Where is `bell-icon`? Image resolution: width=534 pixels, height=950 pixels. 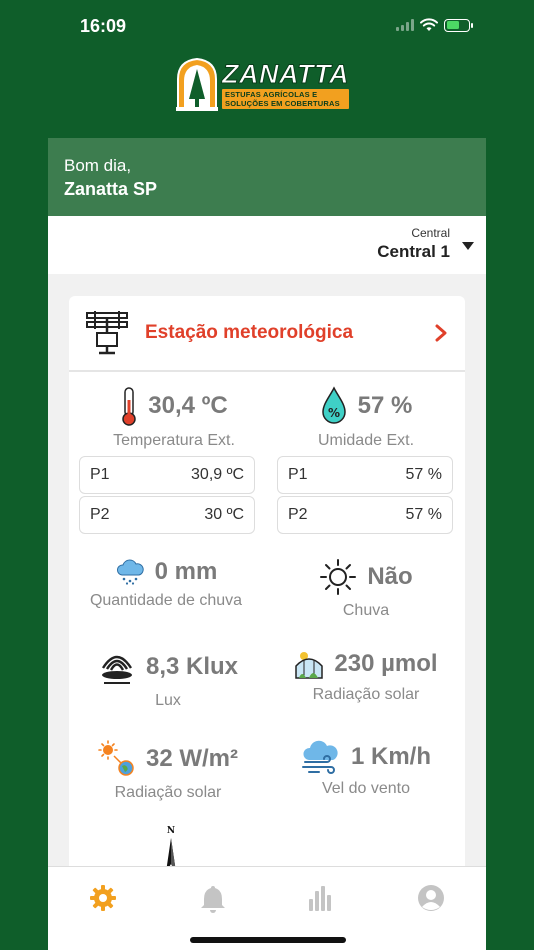 bell-icon is located at coordinates (213, 898).